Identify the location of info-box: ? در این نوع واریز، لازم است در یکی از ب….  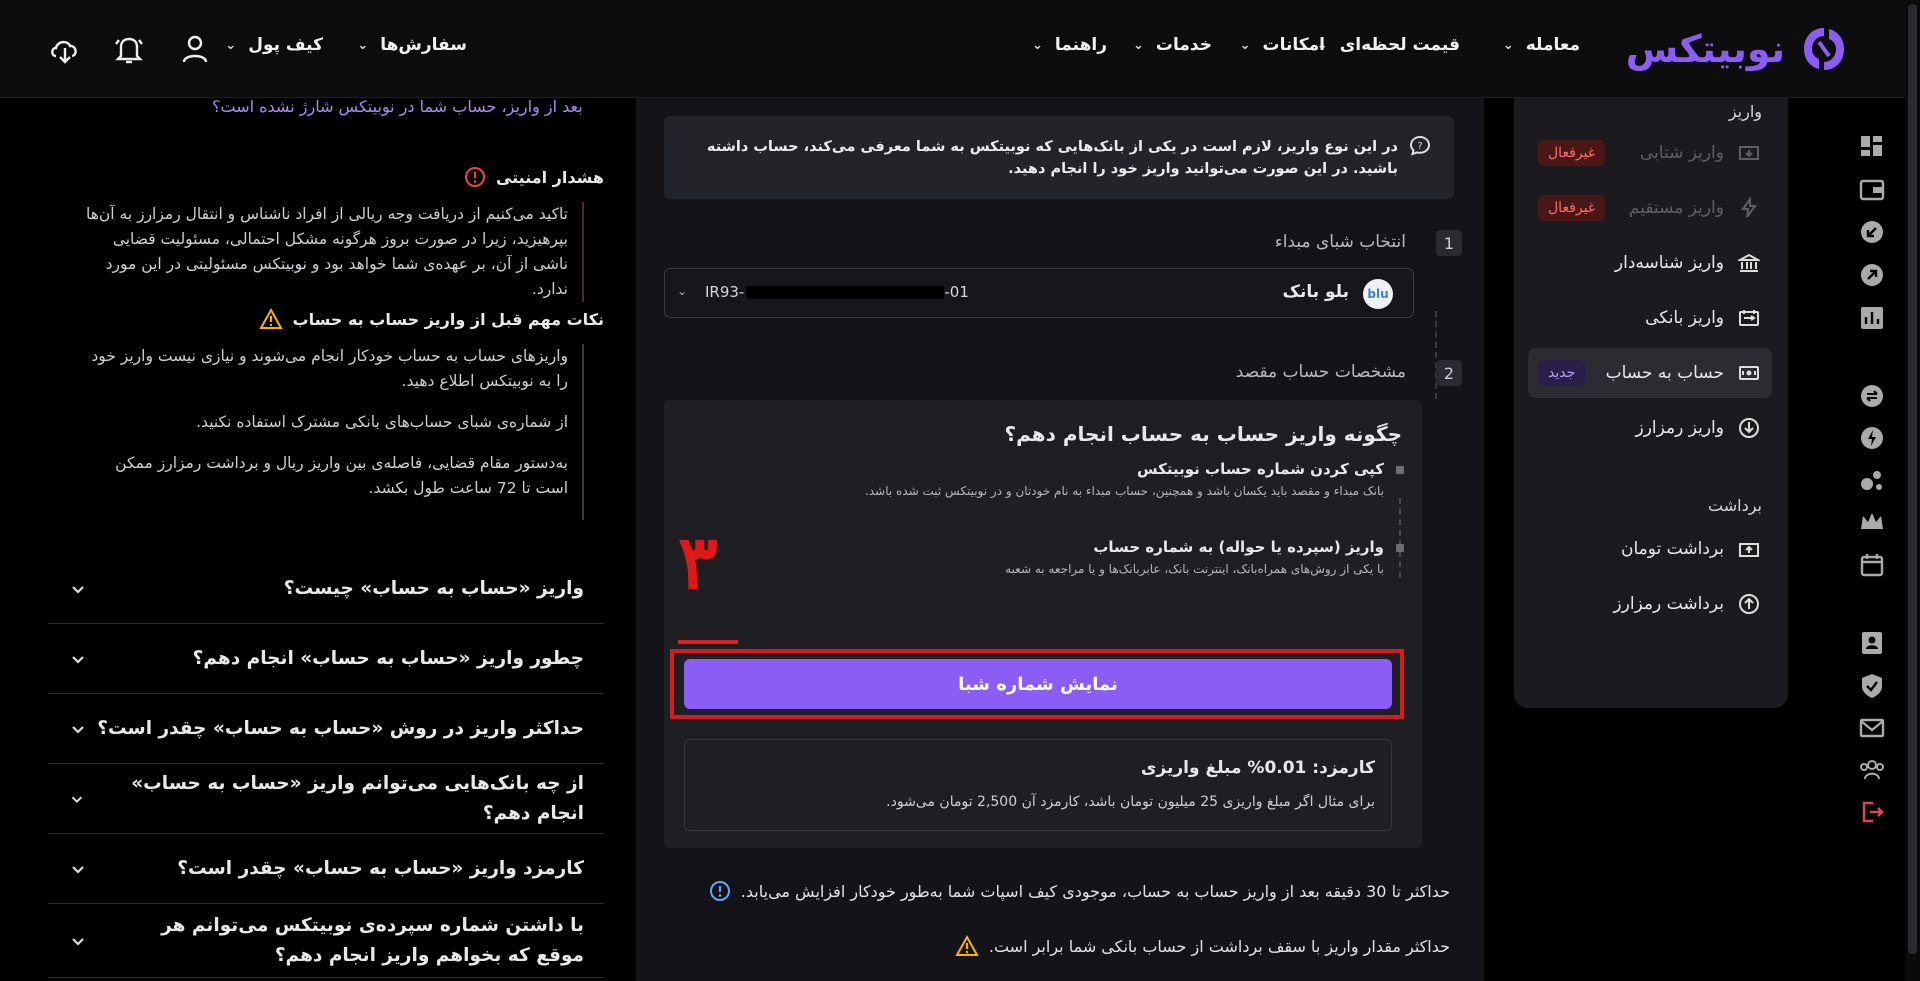
(1059, 157).